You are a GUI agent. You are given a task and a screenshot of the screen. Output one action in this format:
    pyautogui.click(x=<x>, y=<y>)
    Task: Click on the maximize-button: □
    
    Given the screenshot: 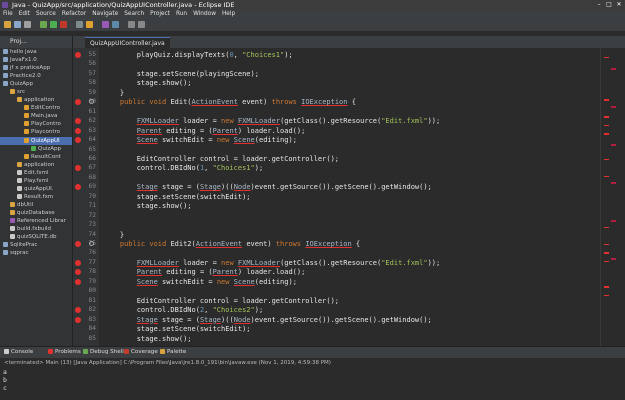 What is the action you would take?
    pyautogui.click(x=609, y=5)
    